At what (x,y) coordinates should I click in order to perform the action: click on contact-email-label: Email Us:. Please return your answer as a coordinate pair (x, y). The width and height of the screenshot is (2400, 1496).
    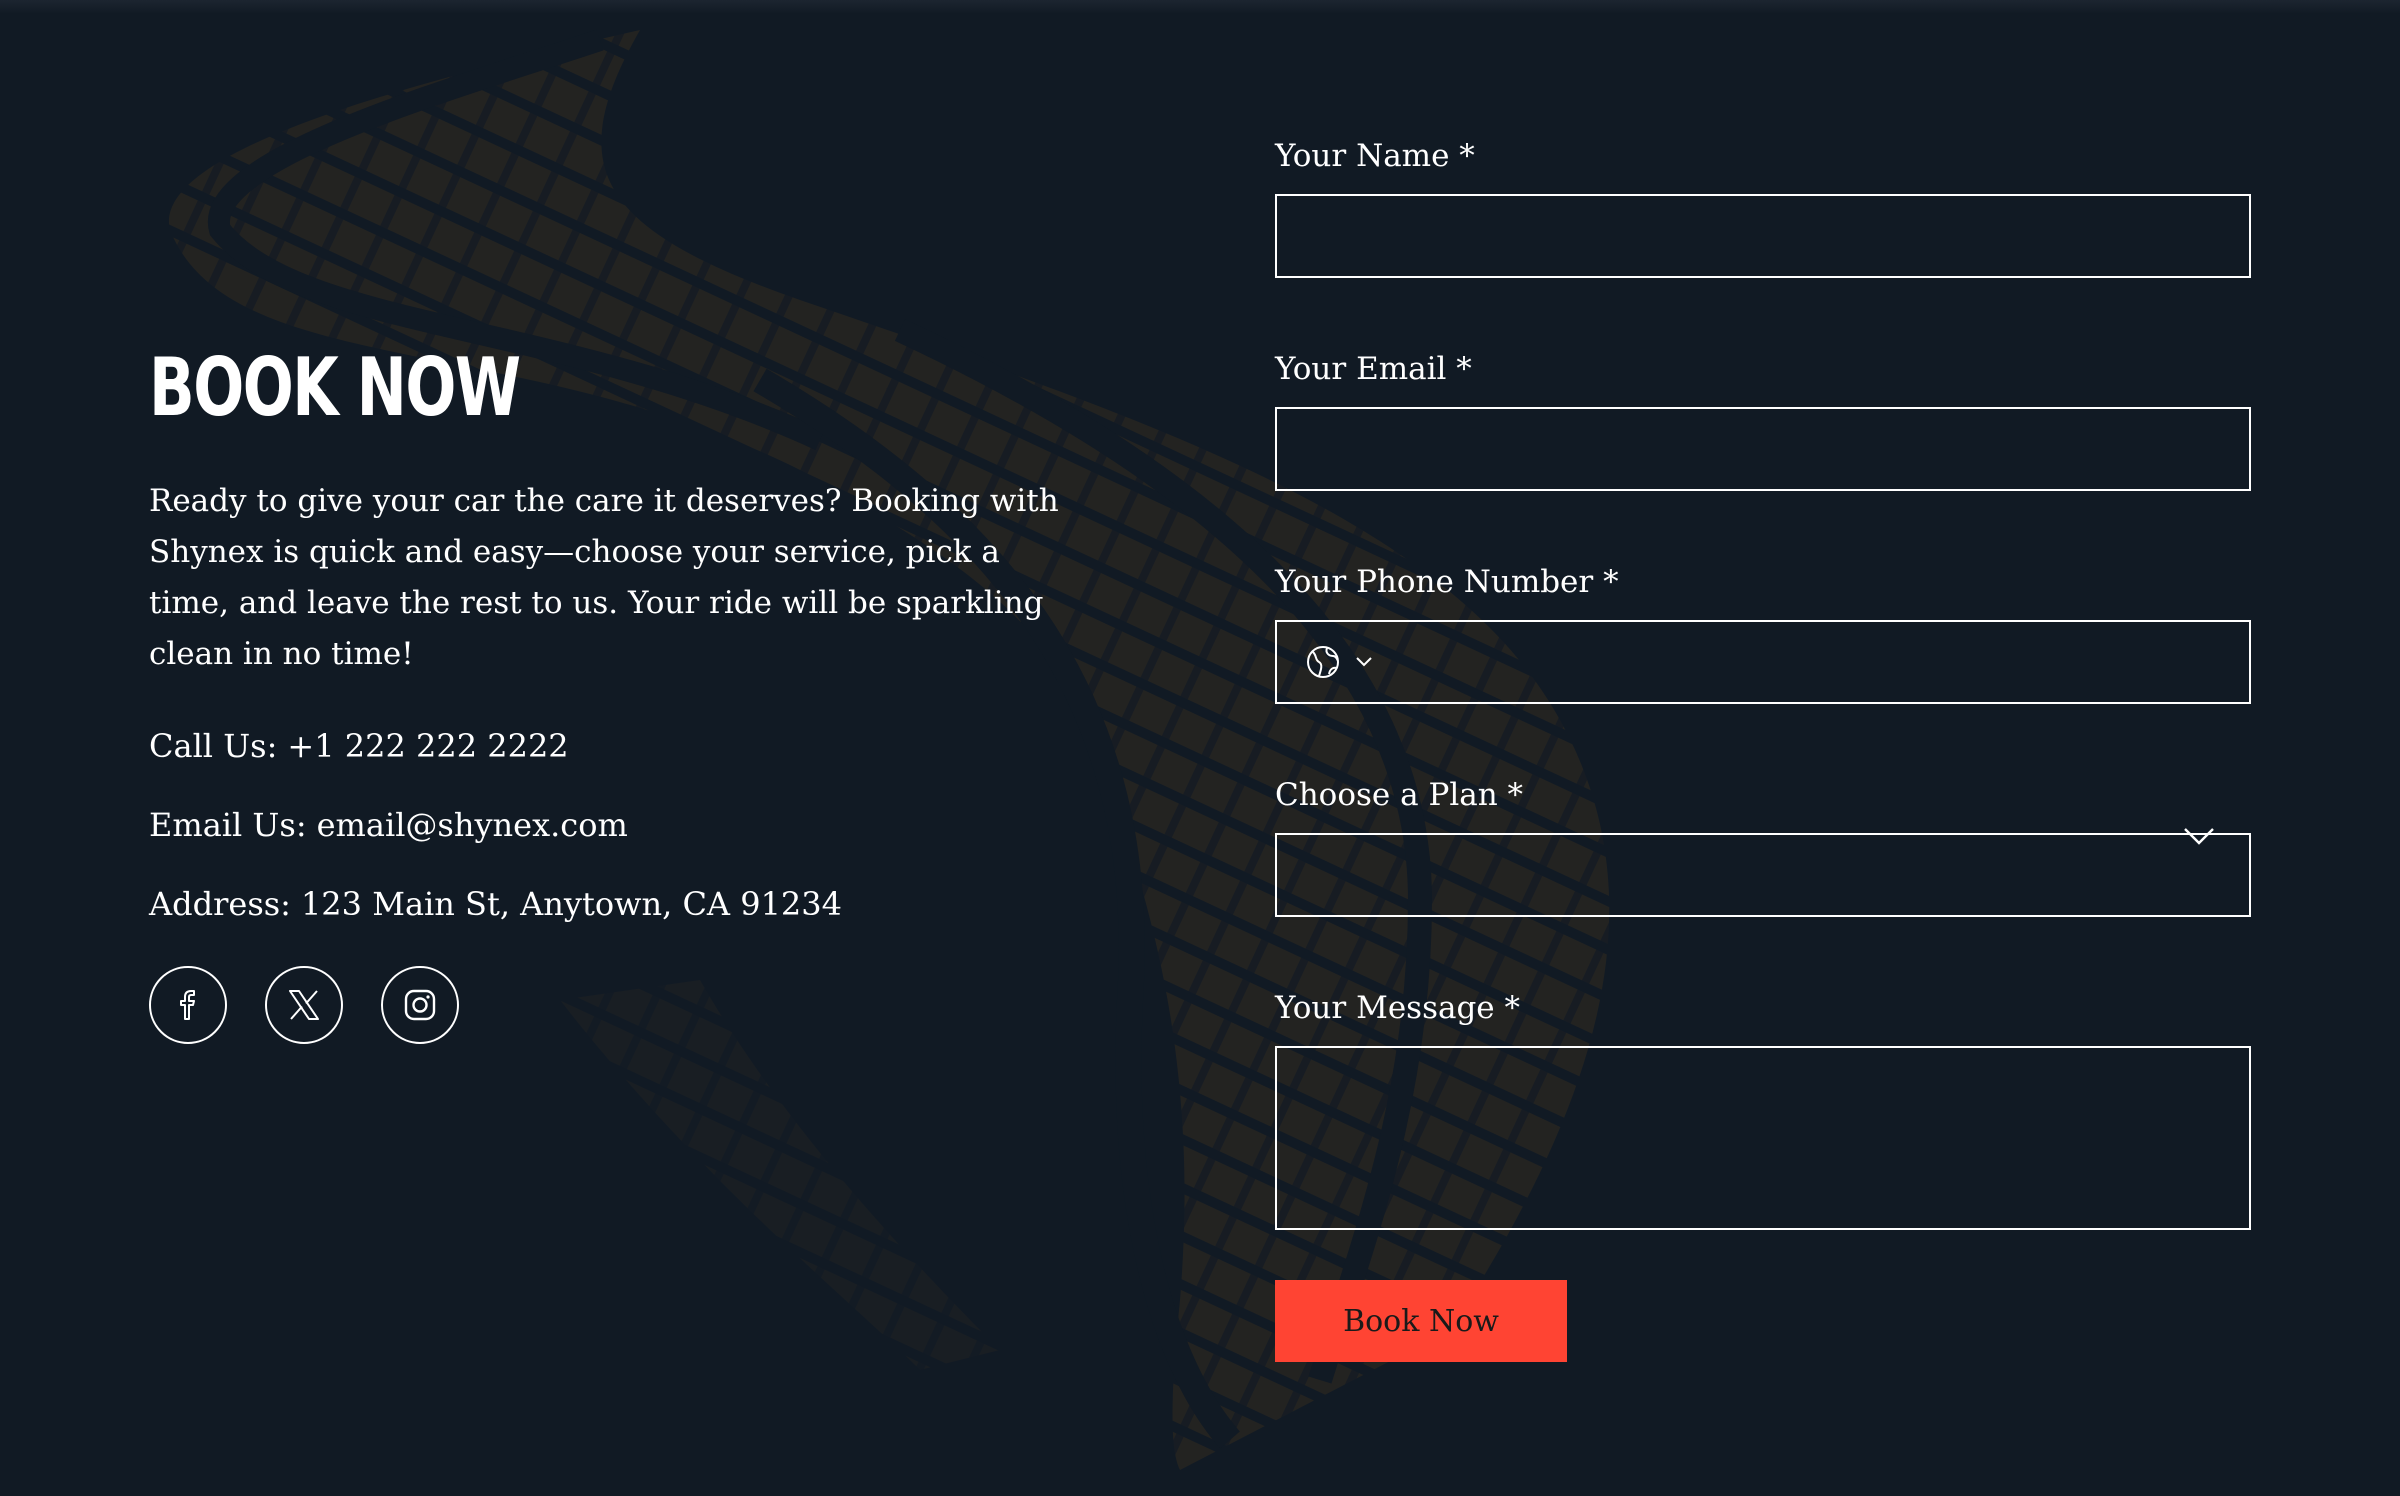
    Looking at the image, I should click on (228, 825).